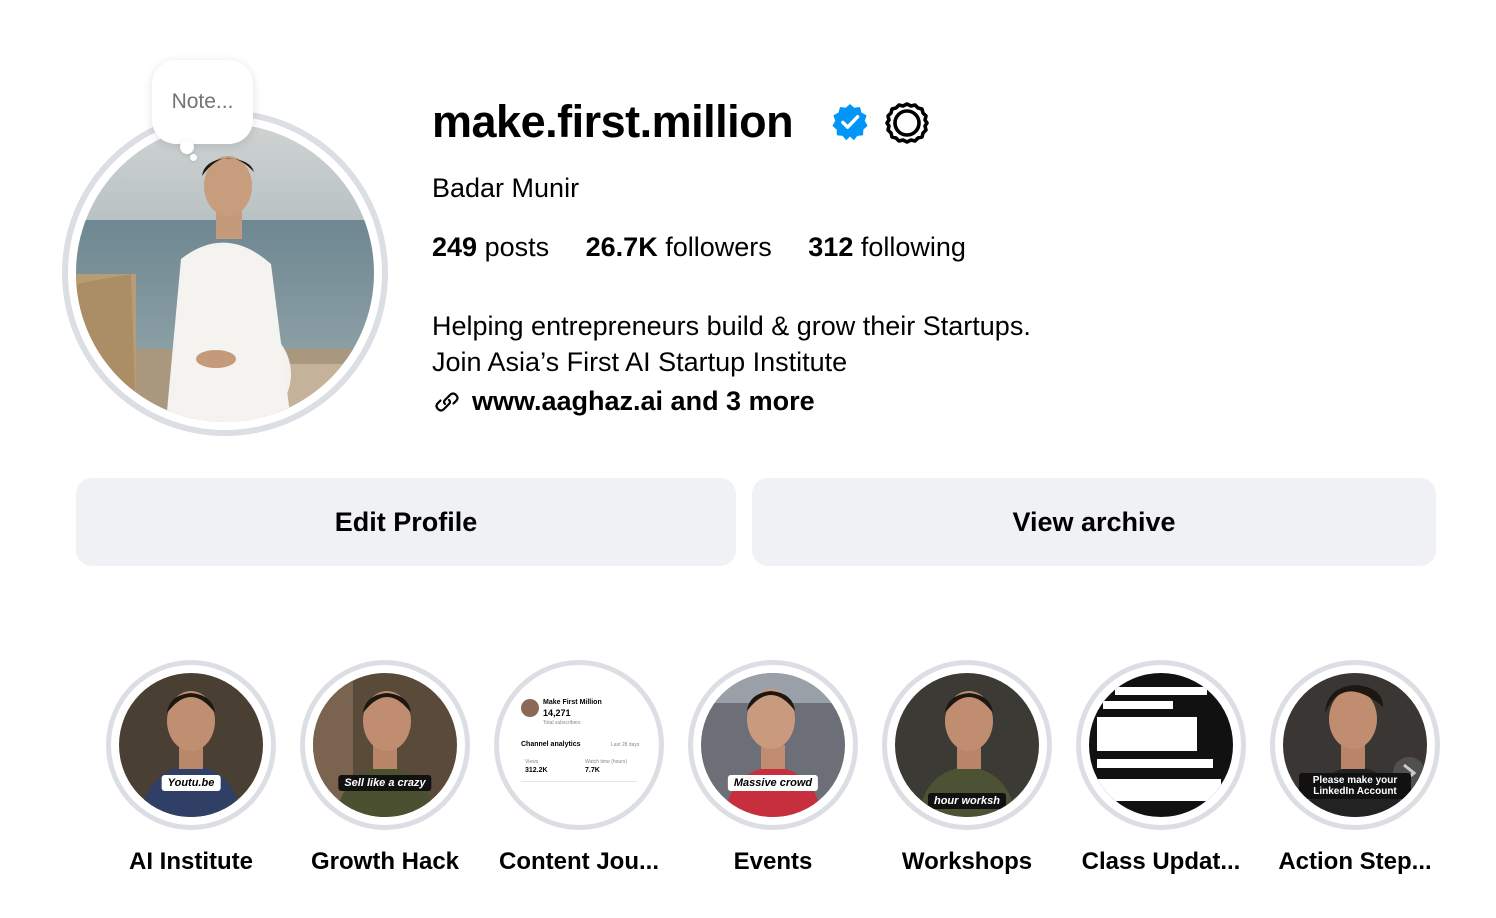  I want to click on highlight-cover: Massive crowd, so click(773, 745).